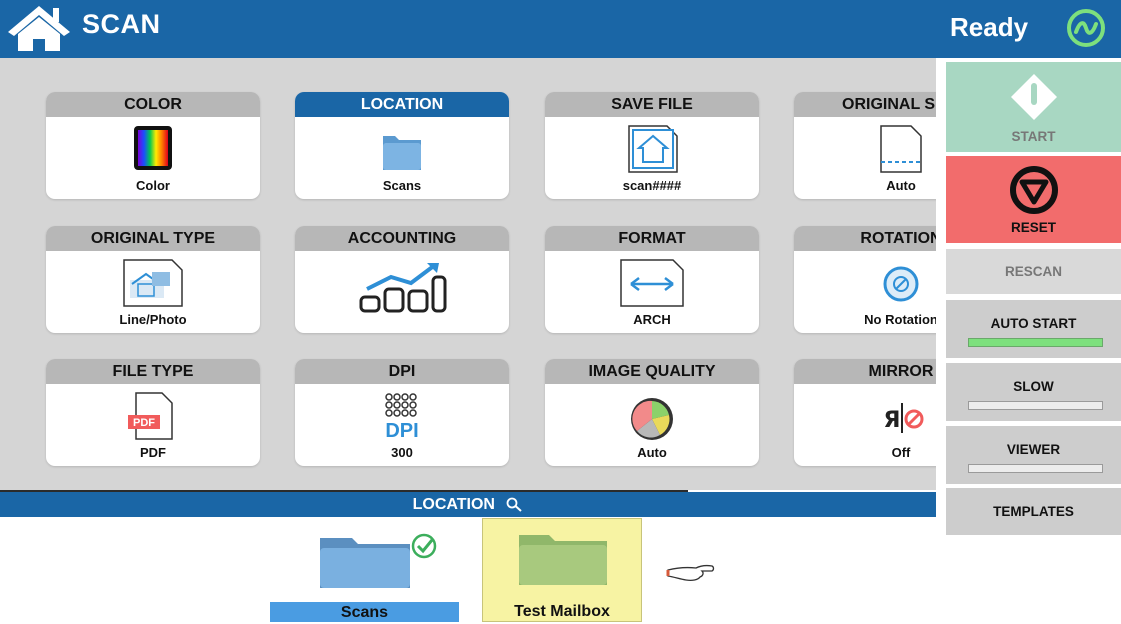 The image size is (1121, 624). Describe the element at coordinates (652, 104) in the screenshot. I see `tile-header: SAVE FILE` at that location.